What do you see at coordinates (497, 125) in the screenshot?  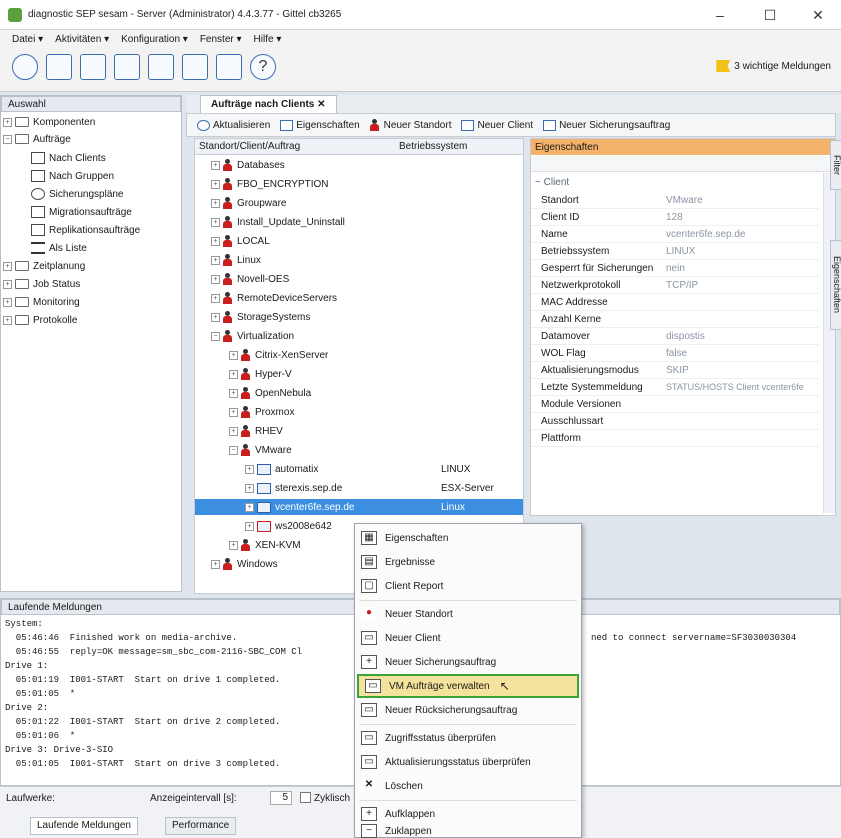 I see `new-client-button: Neuer Client` at bounding box center [497, 125].